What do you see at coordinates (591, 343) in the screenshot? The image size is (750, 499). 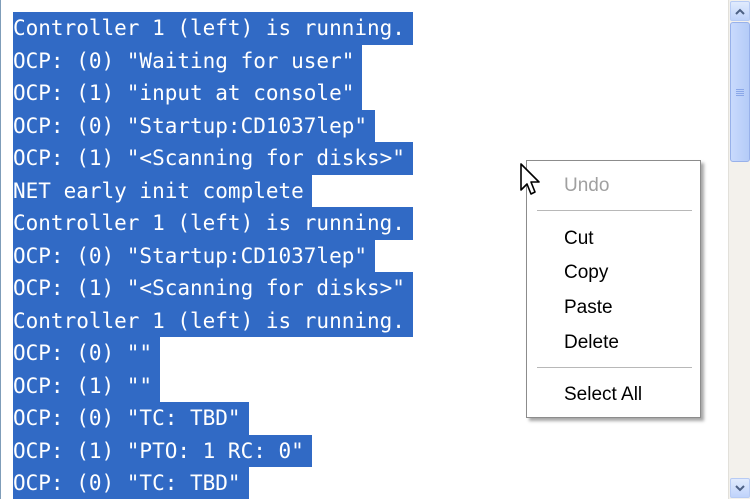 I see `menu-item-delete: Delete` at bounding box center [591, 343].